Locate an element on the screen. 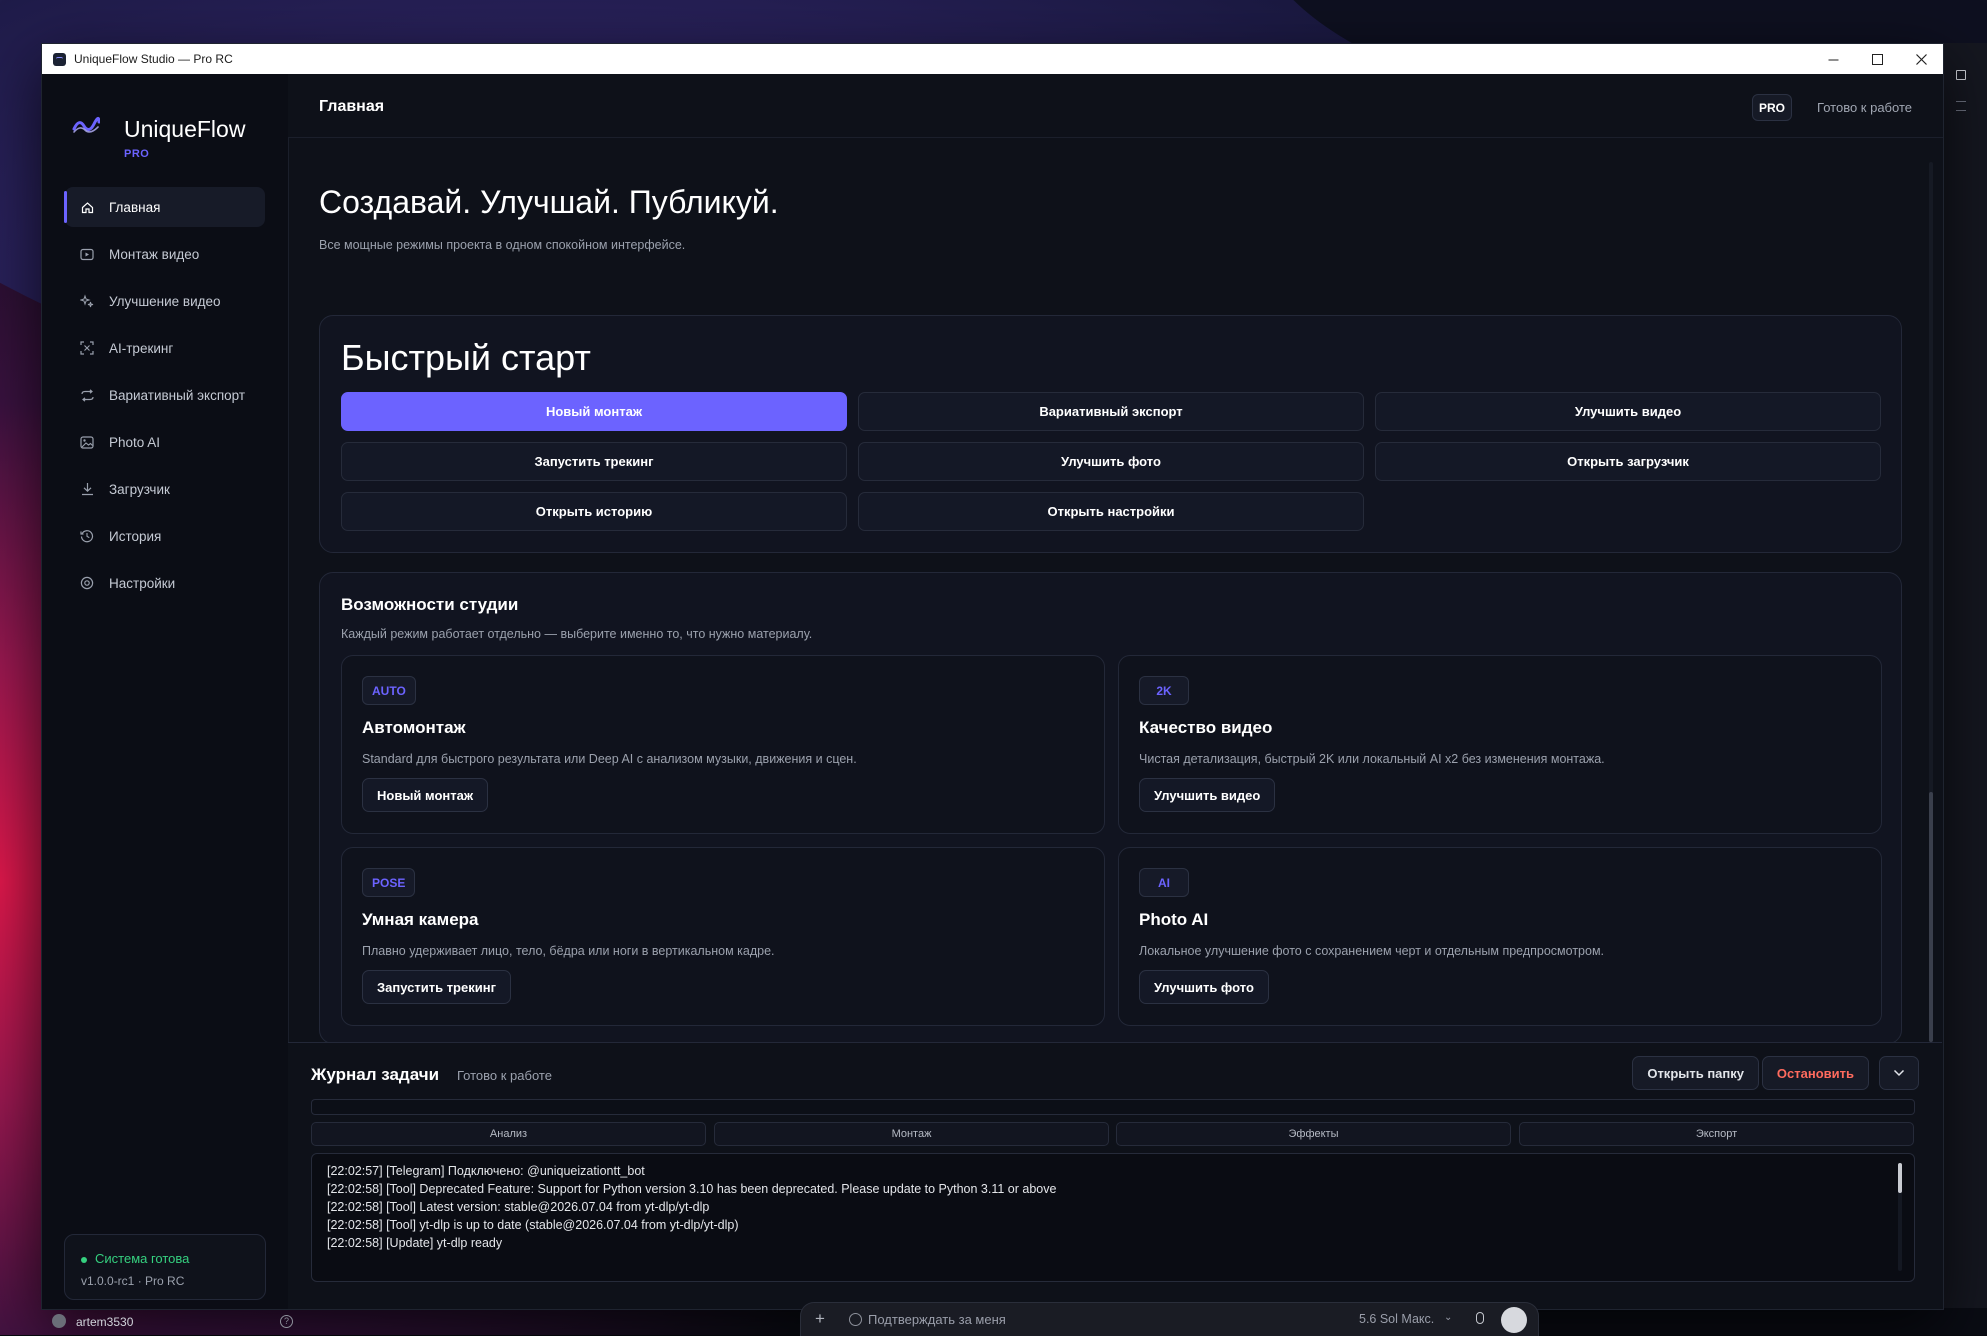 The width and height of the screenshot is (1987, 1336). page-title: Главная is located at coordinates (352, 106).